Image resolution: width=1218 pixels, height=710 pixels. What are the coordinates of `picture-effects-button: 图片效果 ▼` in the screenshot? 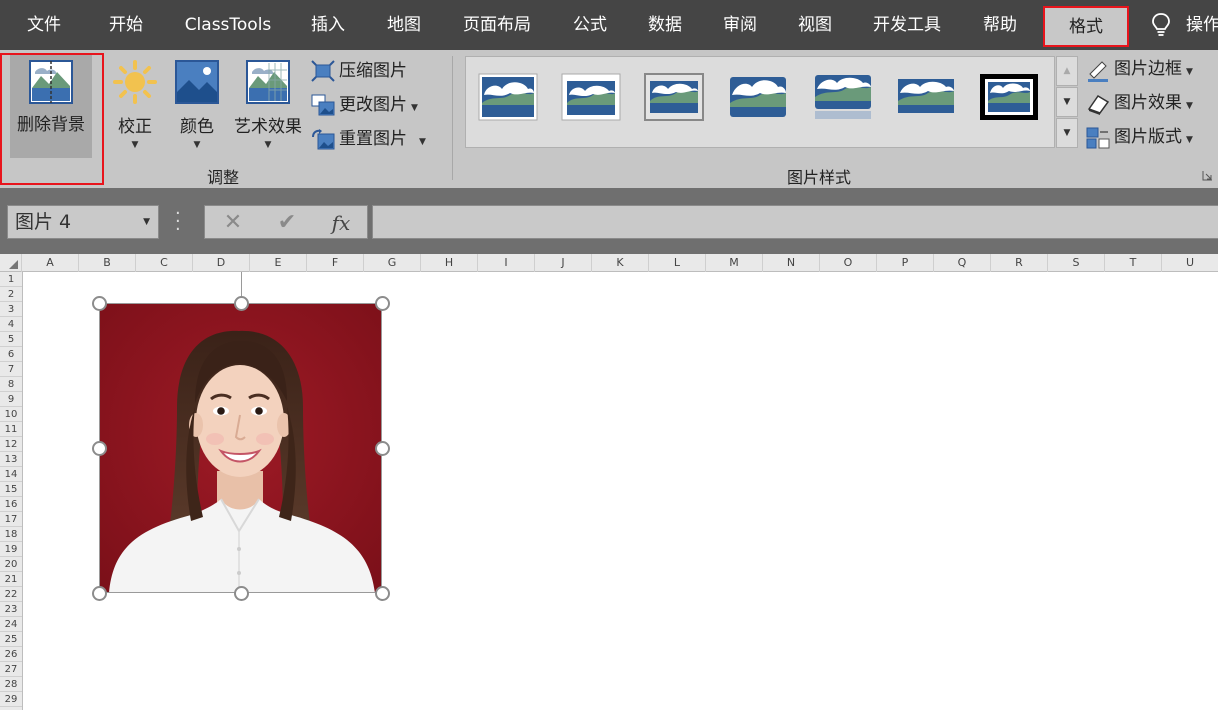 It's located at (1150, 103).